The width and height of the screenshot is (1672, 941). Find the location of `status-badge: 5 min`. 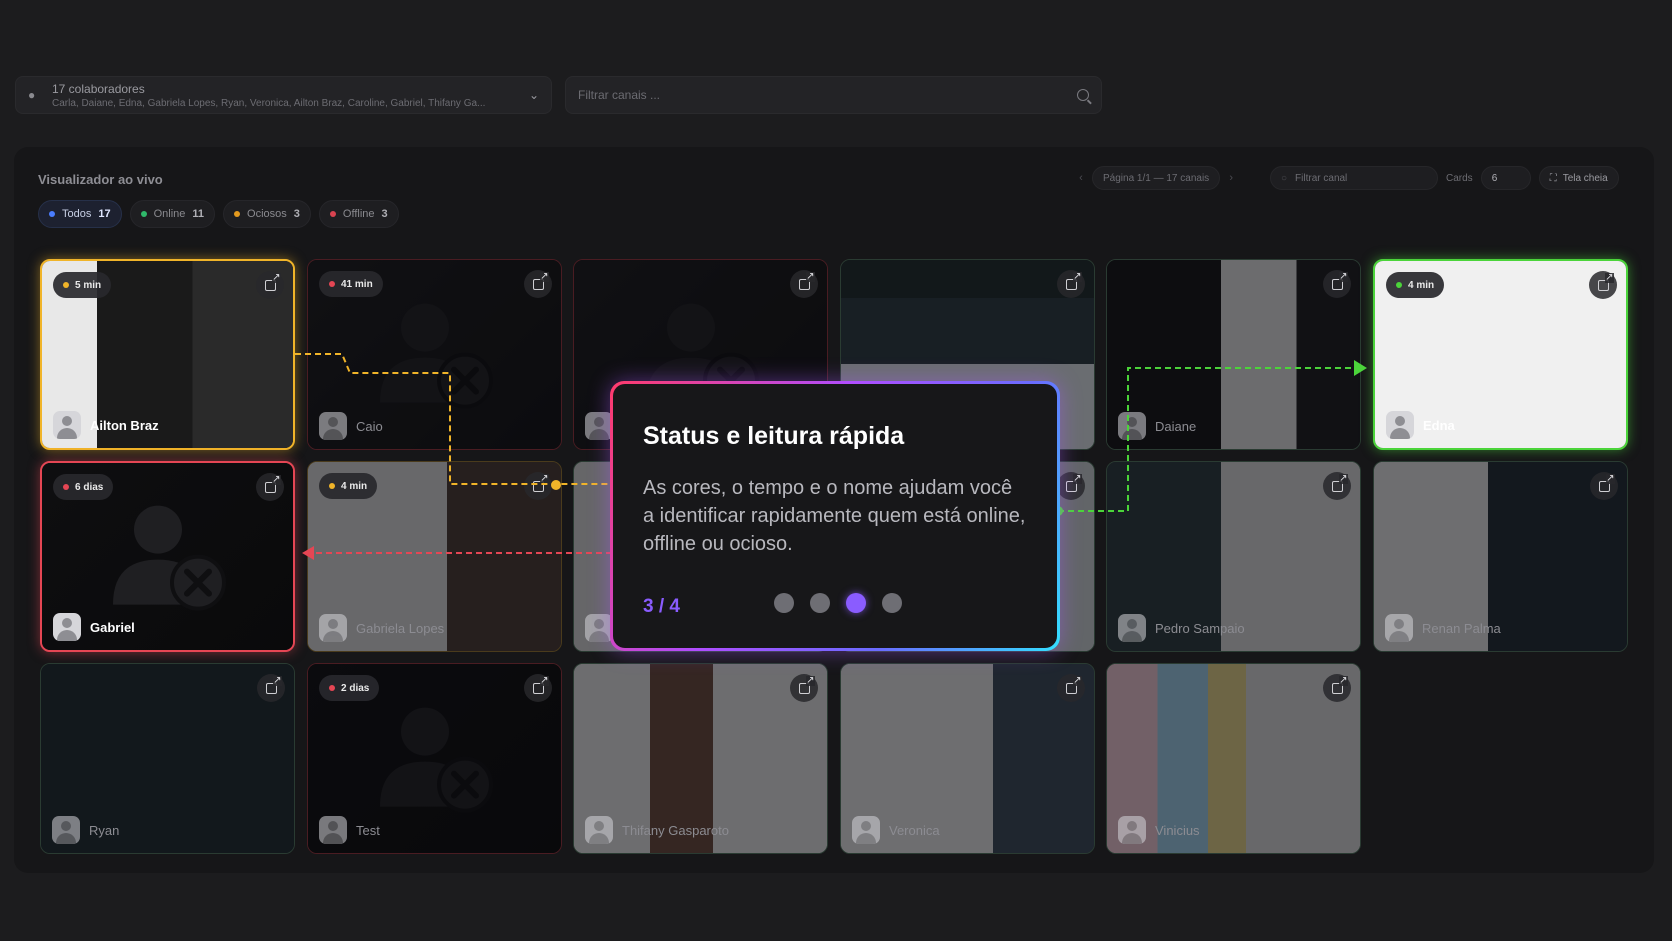

status-badge: 5 min is located at coordinates (82, 285).